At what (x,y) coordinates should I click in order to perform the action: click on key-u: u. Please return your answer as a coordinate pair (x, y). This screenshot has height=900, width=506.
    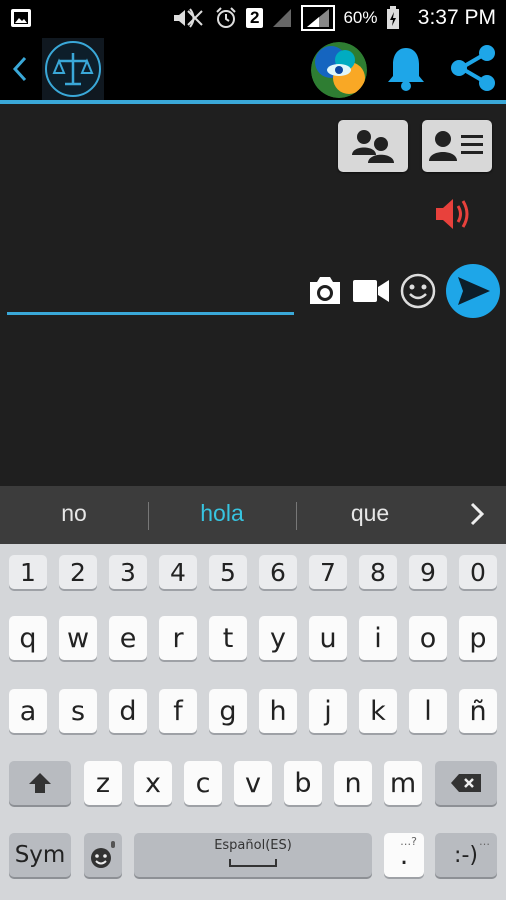
    Looking at the image, I should click on (328, 638).